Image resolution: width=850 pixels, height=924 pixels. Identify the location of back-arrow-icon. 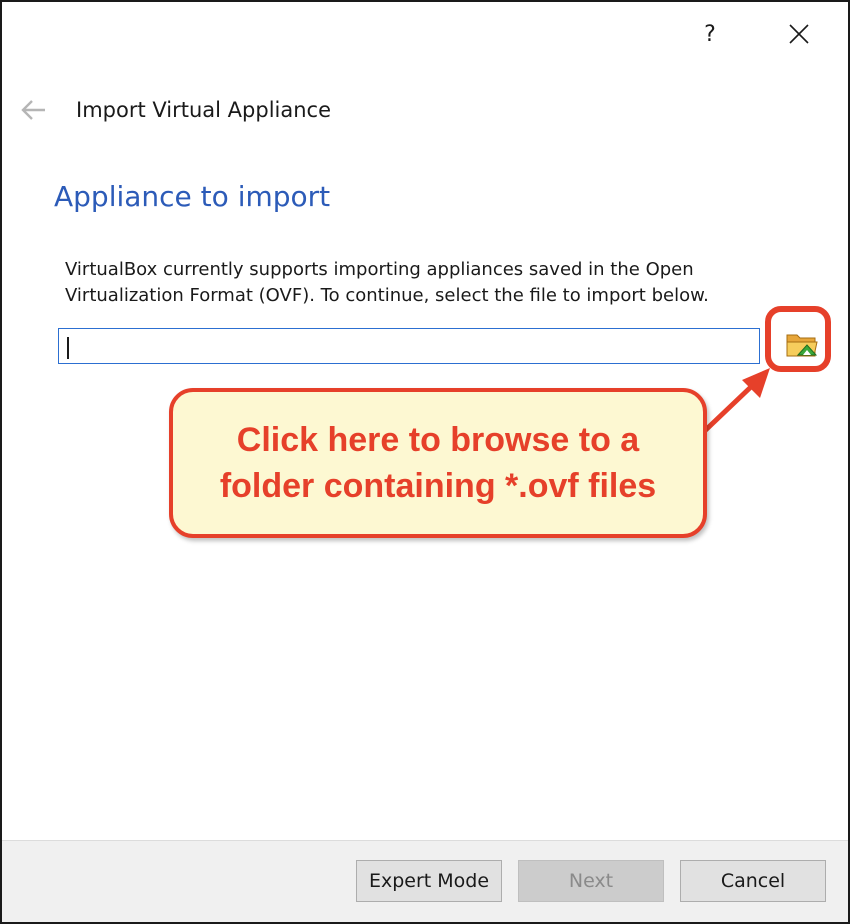
(34, 110).